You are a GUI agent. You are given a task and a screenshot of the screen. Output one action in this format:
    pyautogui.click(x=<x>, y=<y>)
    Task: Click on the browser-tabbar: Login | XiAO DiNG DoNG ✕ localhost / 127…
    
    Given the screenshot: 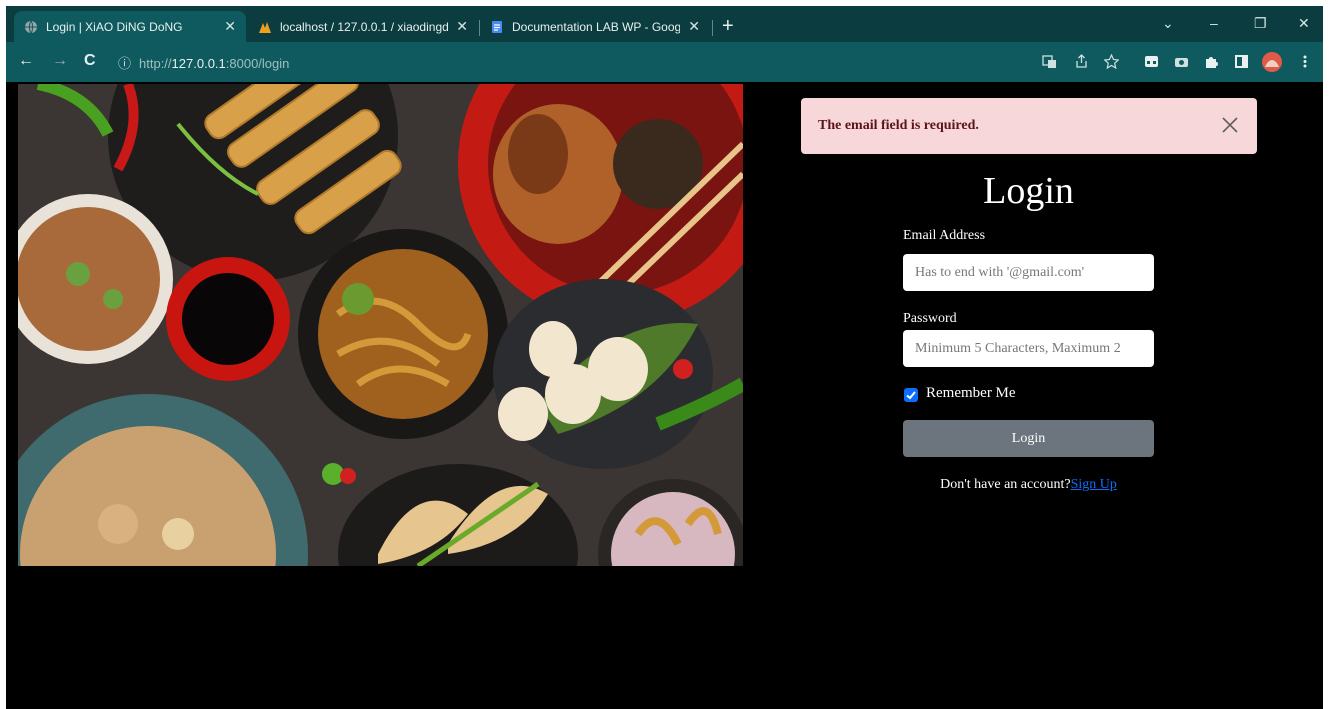 What is the action you would take?
    pyautogui.click(x=664, y=24)
    